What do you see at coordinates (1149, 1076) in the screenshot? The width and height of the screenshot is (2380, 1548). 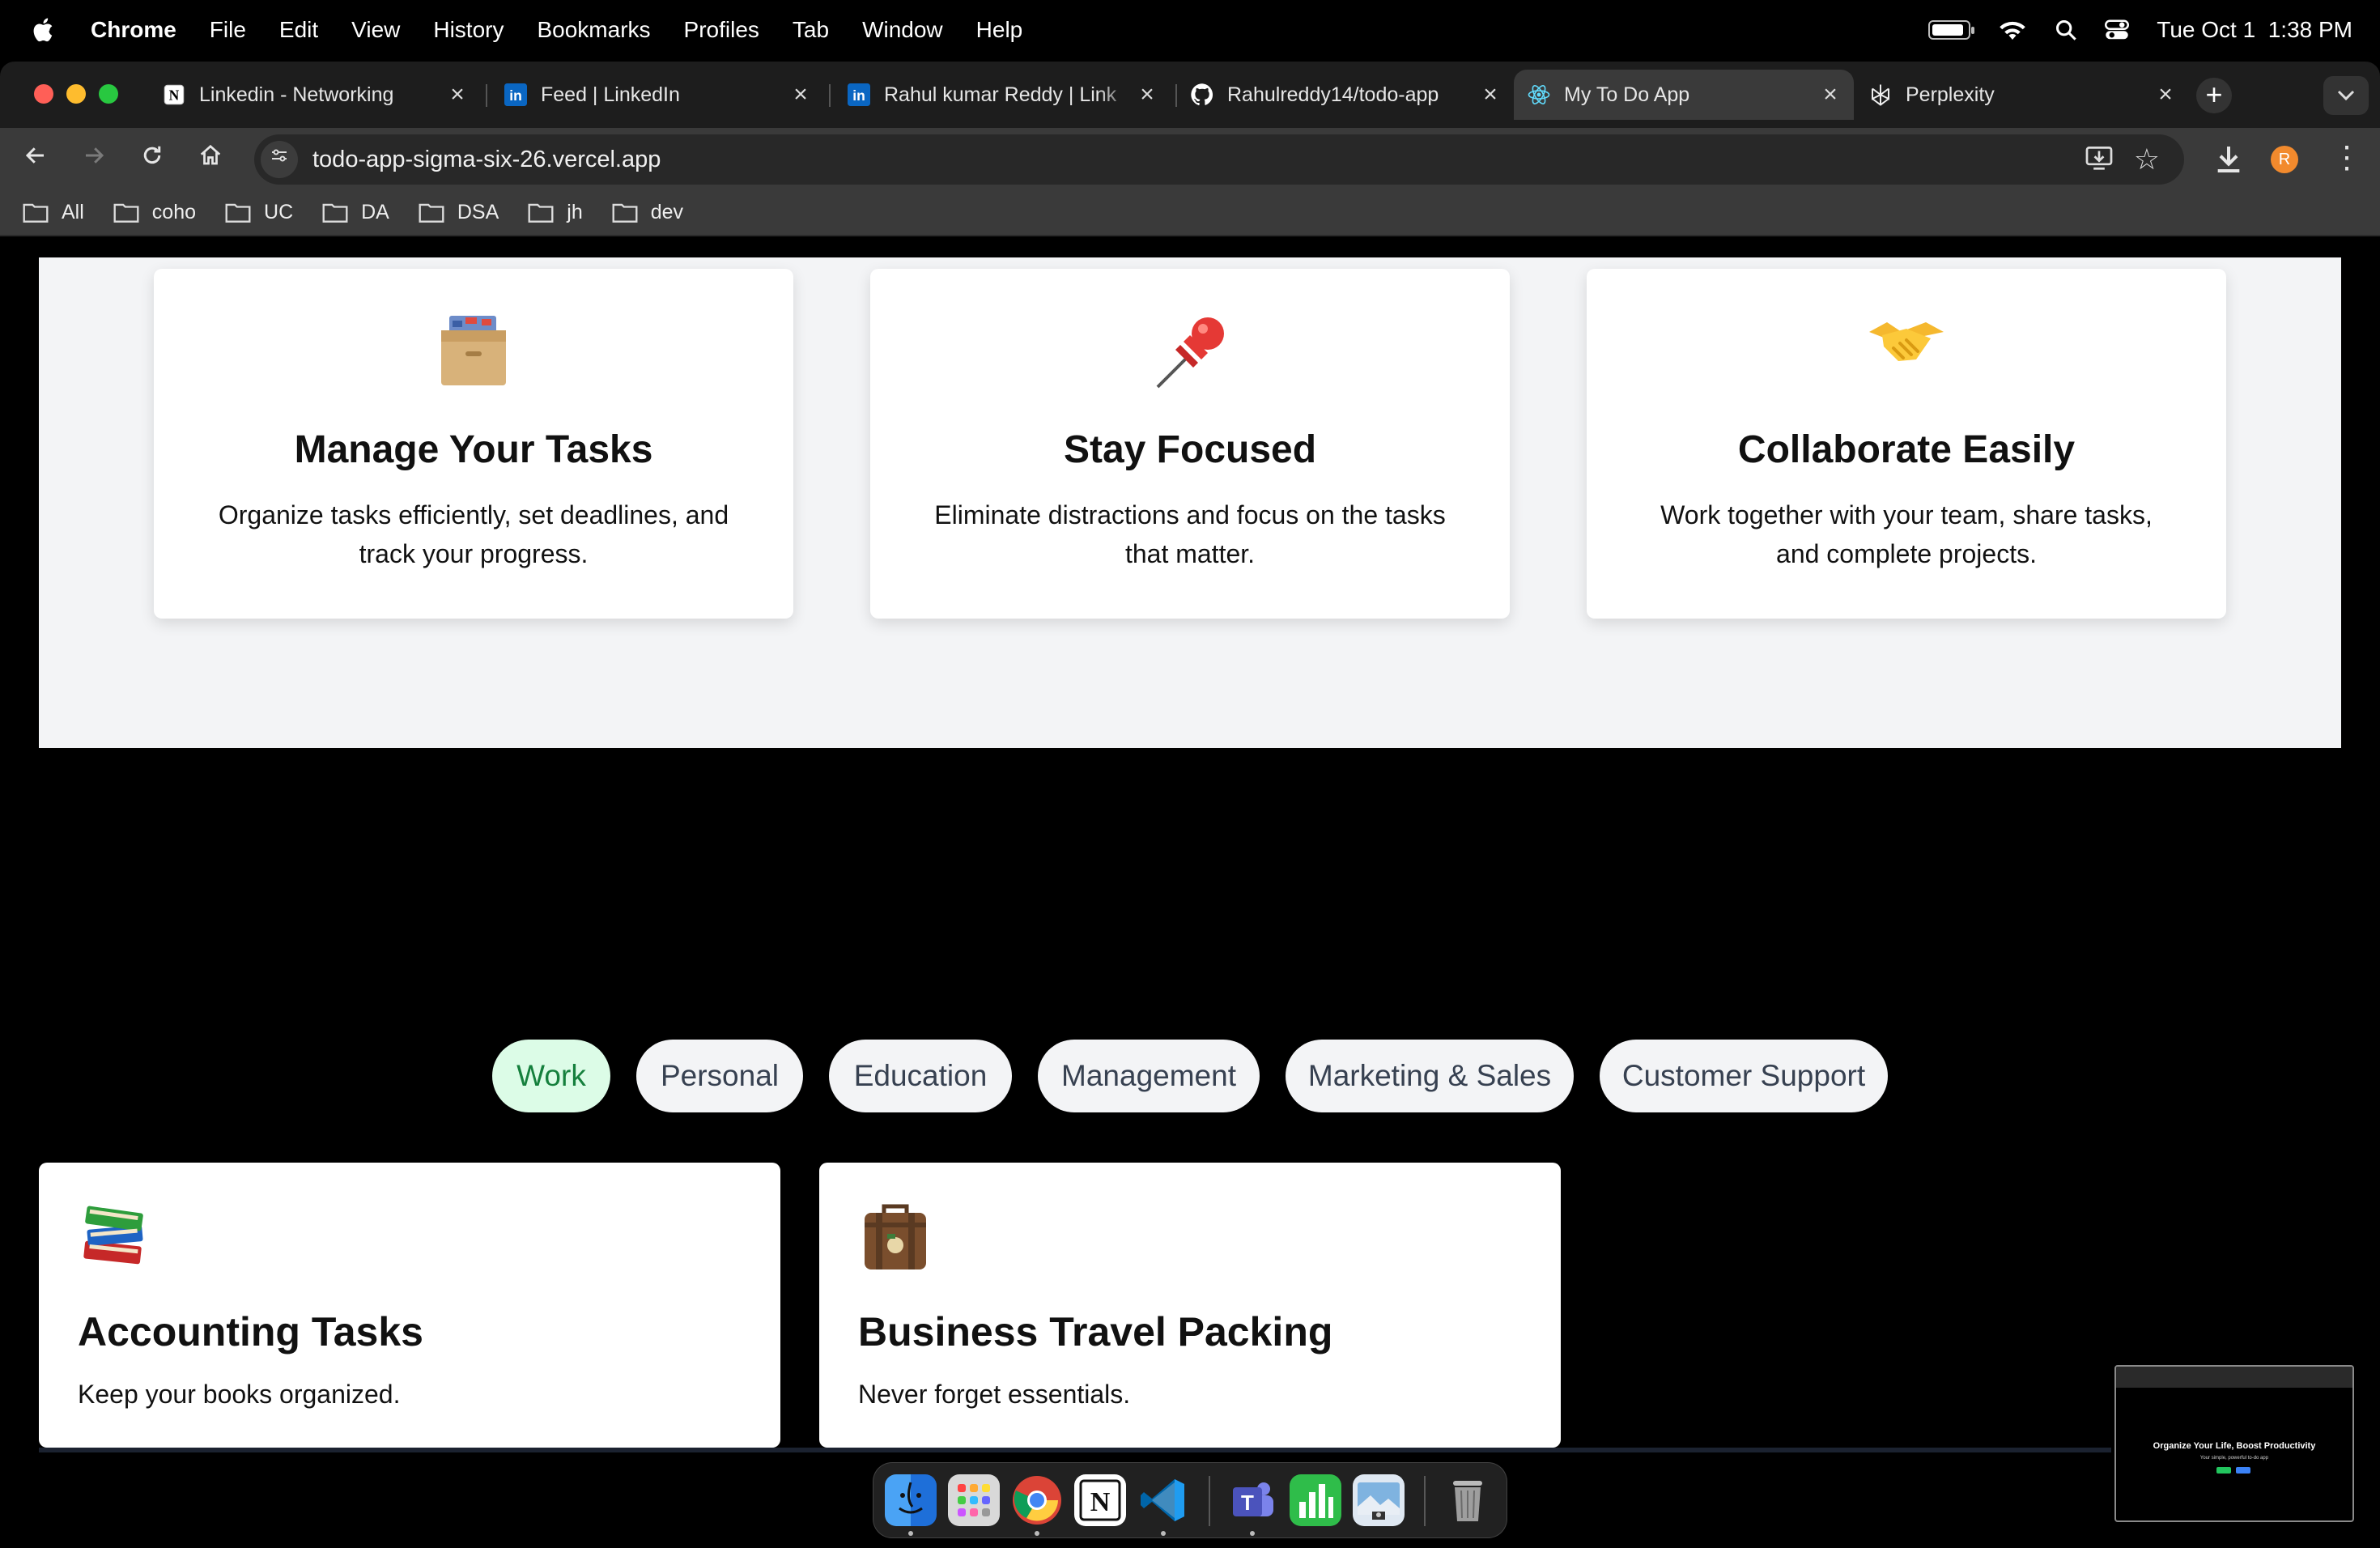 I see `category-chip-management: Management` at bounding box center [1149, 1076].